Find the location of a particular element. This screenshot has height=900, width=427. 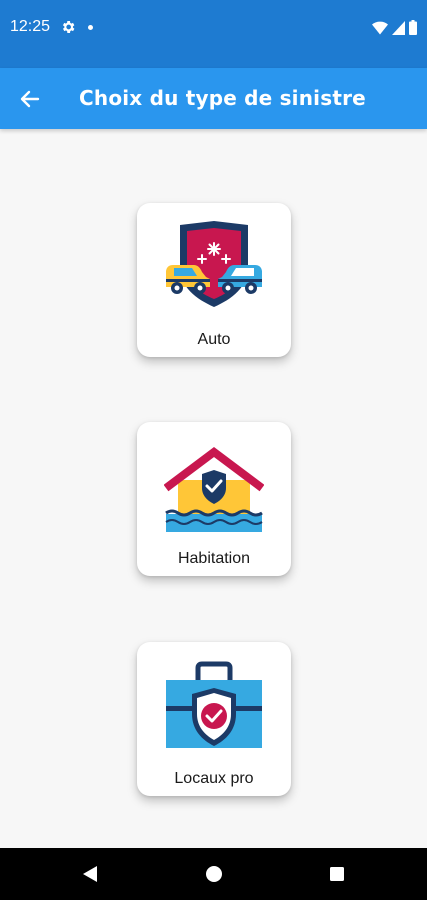

card-label-auto: Auto is located at coordinates (214, 339).